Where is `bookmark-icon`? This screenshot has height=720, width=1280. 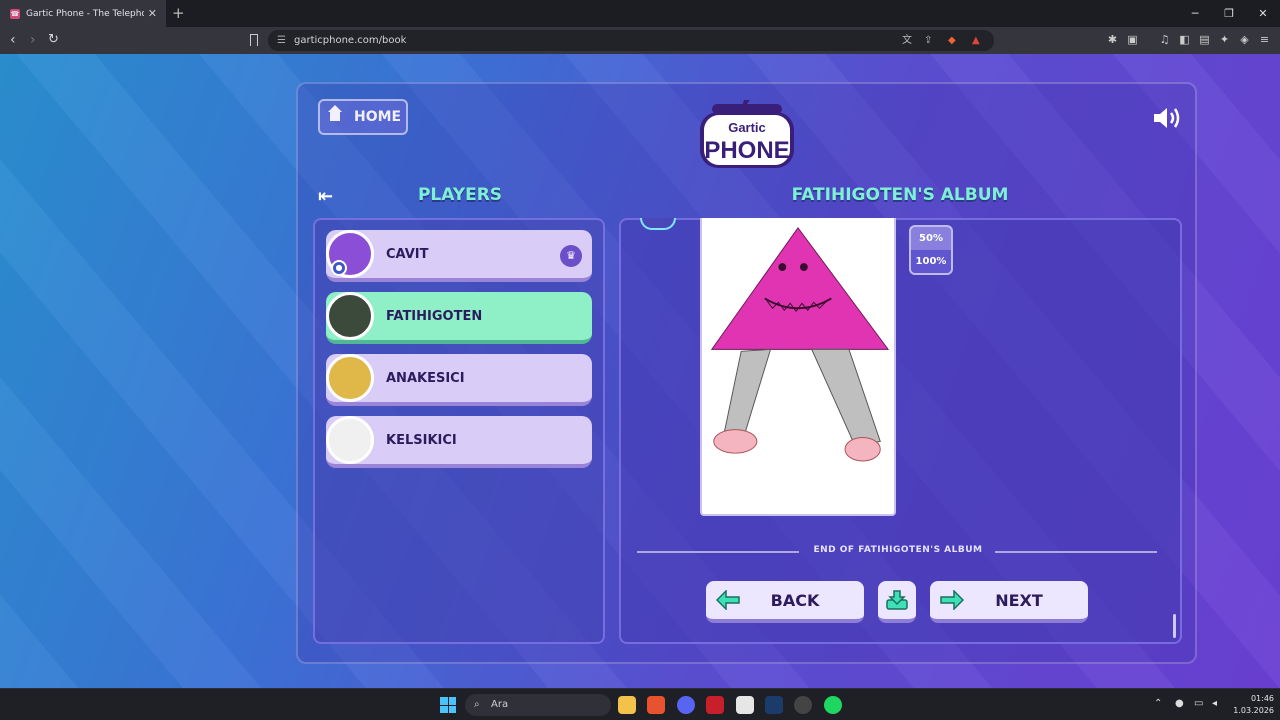
bookmark-icon is located at coordinates (254, 40).